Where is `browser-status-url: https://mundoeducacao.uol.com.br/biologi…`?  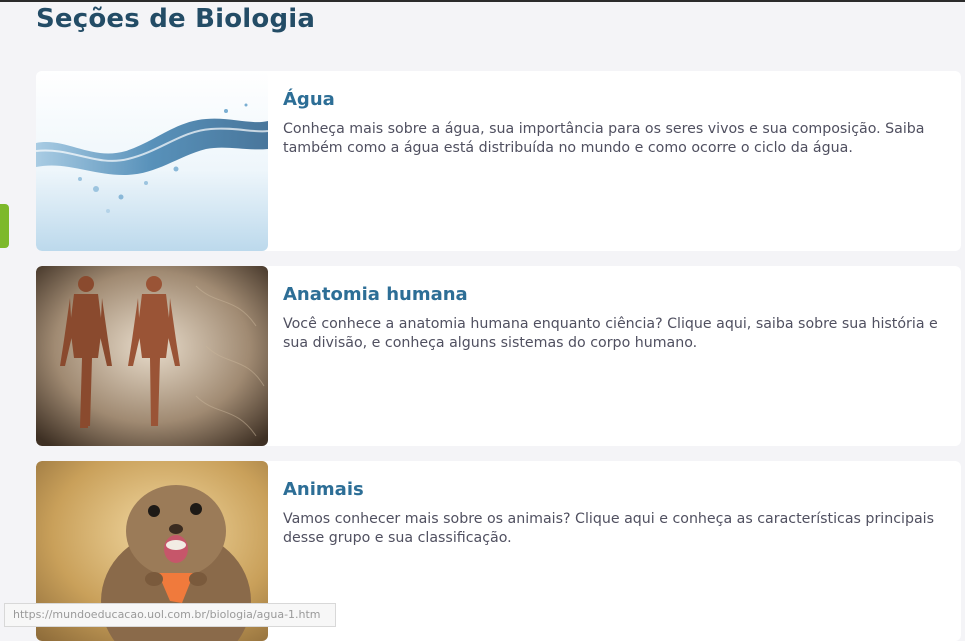
browser-status-url: https://mundoeducacao.uol.com.br/biologi… is located at coordinates (170, 615).